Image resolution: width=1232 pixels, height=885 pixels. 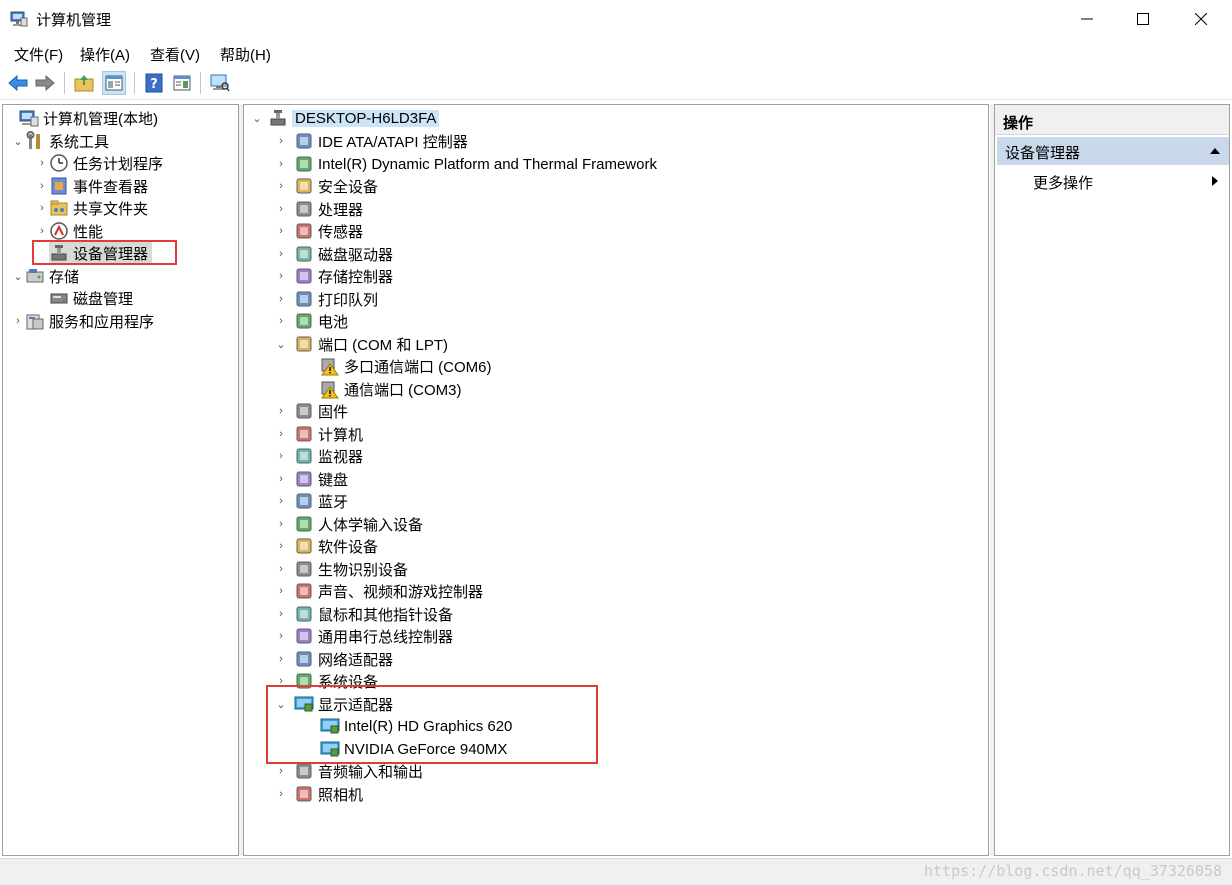 I want to click on tree-item-device-manager: 设备管理器, so click(x=101, y=253).